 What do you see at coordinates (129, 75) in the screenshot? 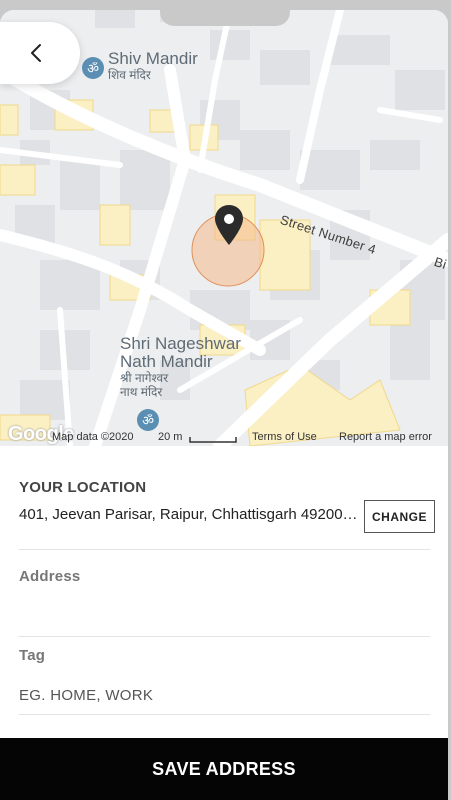
I see `poi-name-hindi: शिव मंदिर` at bounding box center [129, 75].